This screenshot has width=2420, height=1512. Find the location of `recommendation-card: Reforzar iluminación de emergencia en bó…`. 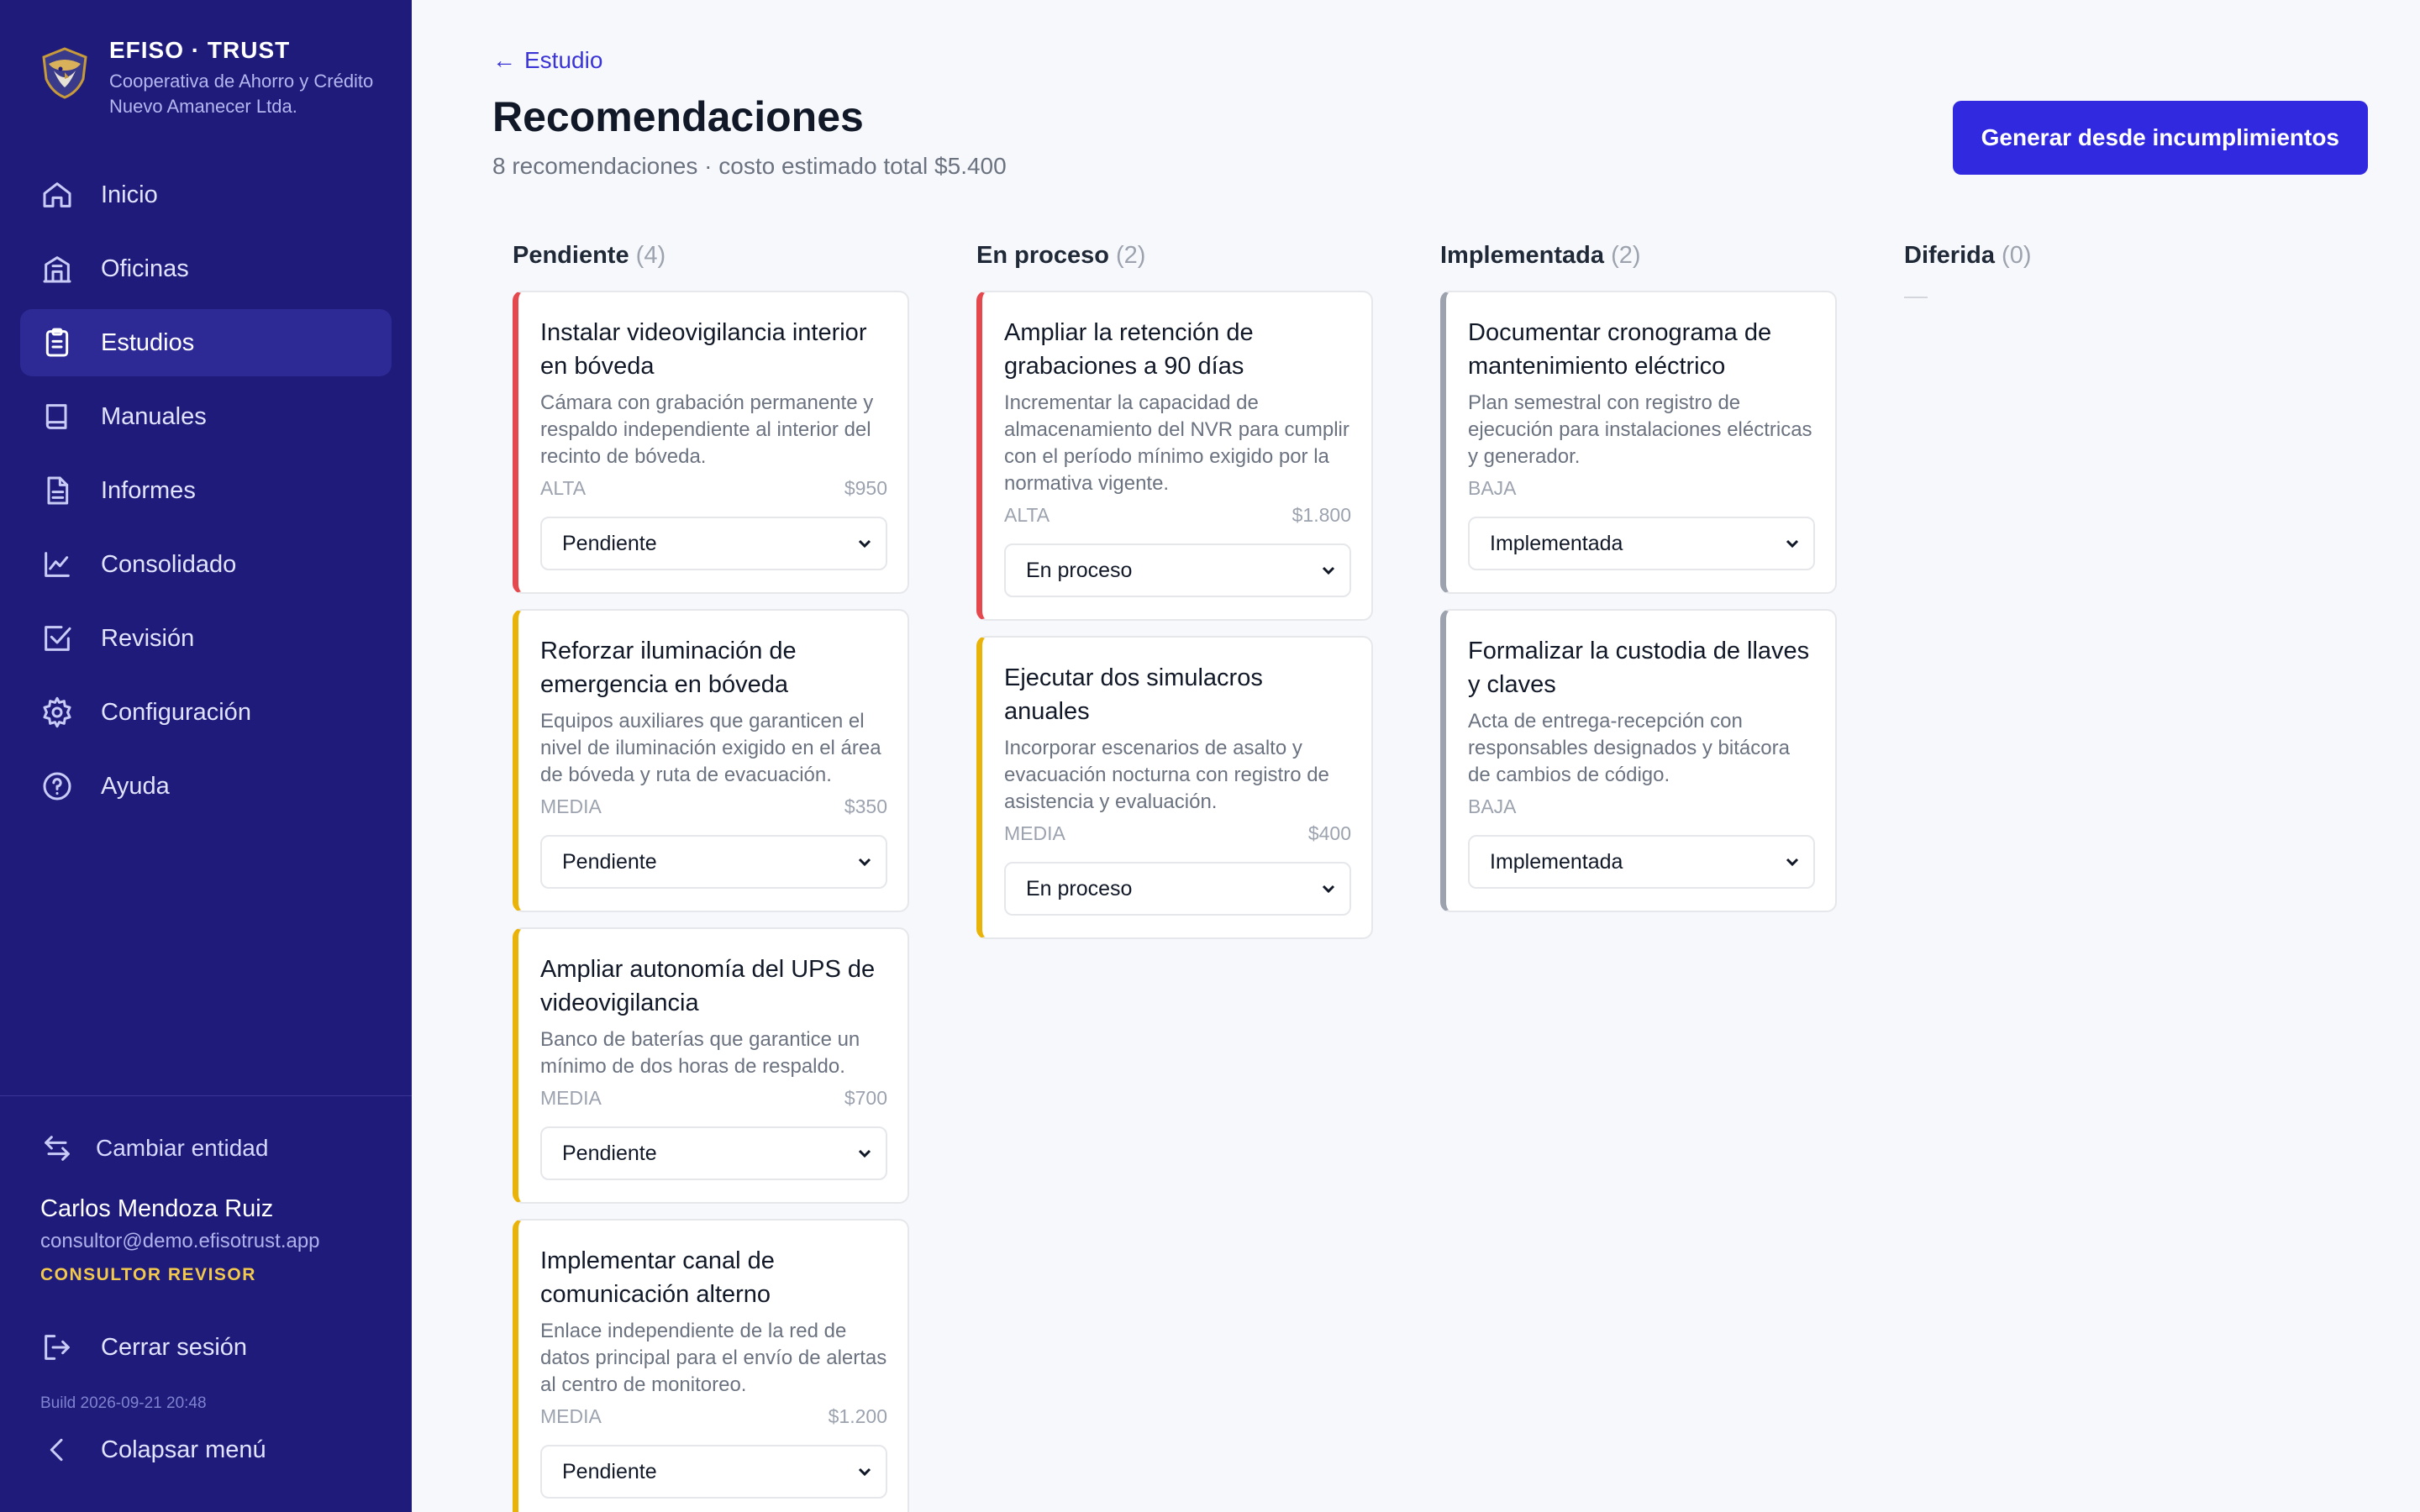

recommendation-card: Reforzar iluminación de emergencia en bó… is located at coordinates (711, 760).